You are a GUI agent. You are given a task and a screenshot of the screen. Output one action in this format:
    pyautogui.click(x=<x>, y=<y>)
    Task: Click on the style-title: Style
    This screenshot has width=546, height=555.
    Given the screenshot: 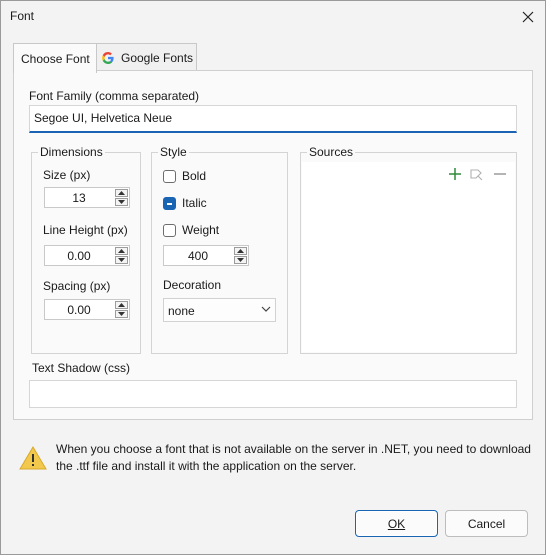 What is the action you would take?
    pyautogui.click(x=173, y=152)
    